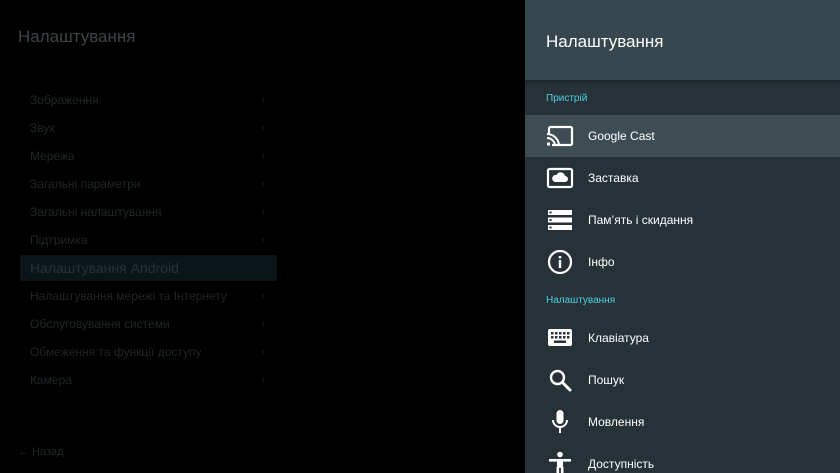 This screenshot has height=473, width=840. Describe the element at coordinates (616, 422) in the screenshot. I see `menu-item-label: Мовлення` at that location.